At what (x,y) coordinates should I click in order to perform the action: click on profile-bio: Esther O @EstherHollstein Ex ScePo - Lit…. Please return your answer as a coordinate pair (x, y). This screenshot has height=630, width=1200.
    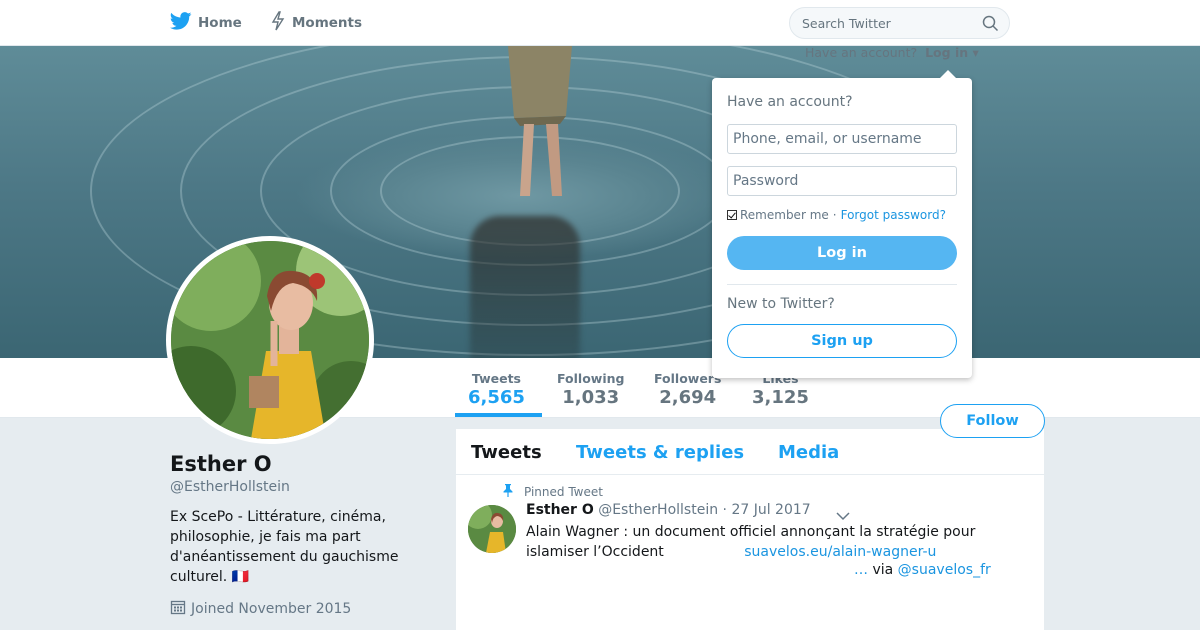
    Looking at the image, I should click on (305, 535).